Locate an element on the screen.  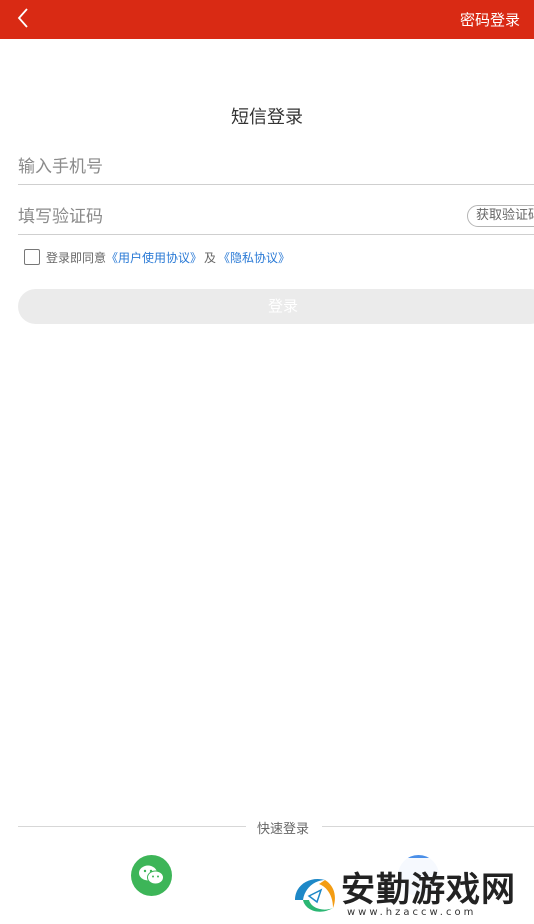
code-field-row: 获取验证码 is located at coordinates (276, 217).